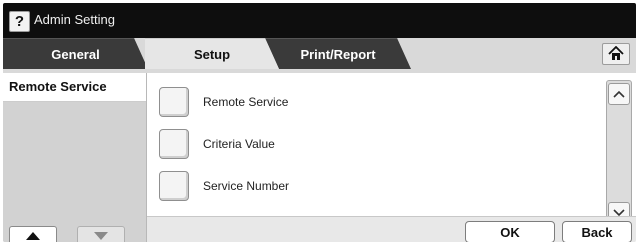  What do you see at coordinates (19, 21) in the screenshot?
I see `help-button: ?` at bounding box center [19, 21].